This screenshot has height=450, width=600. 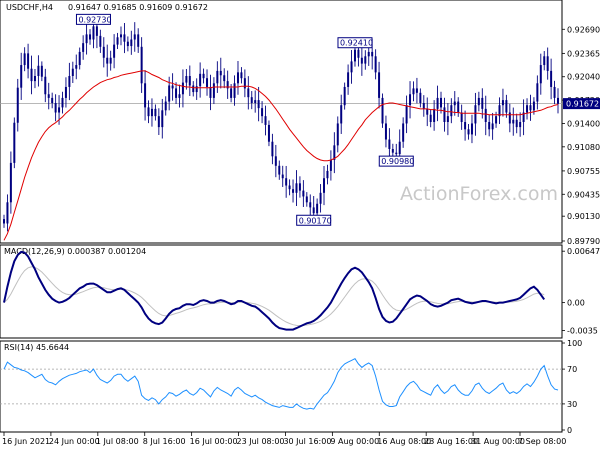 I want to click on annotation-label: 0.92410, so click(x=356, y=43).